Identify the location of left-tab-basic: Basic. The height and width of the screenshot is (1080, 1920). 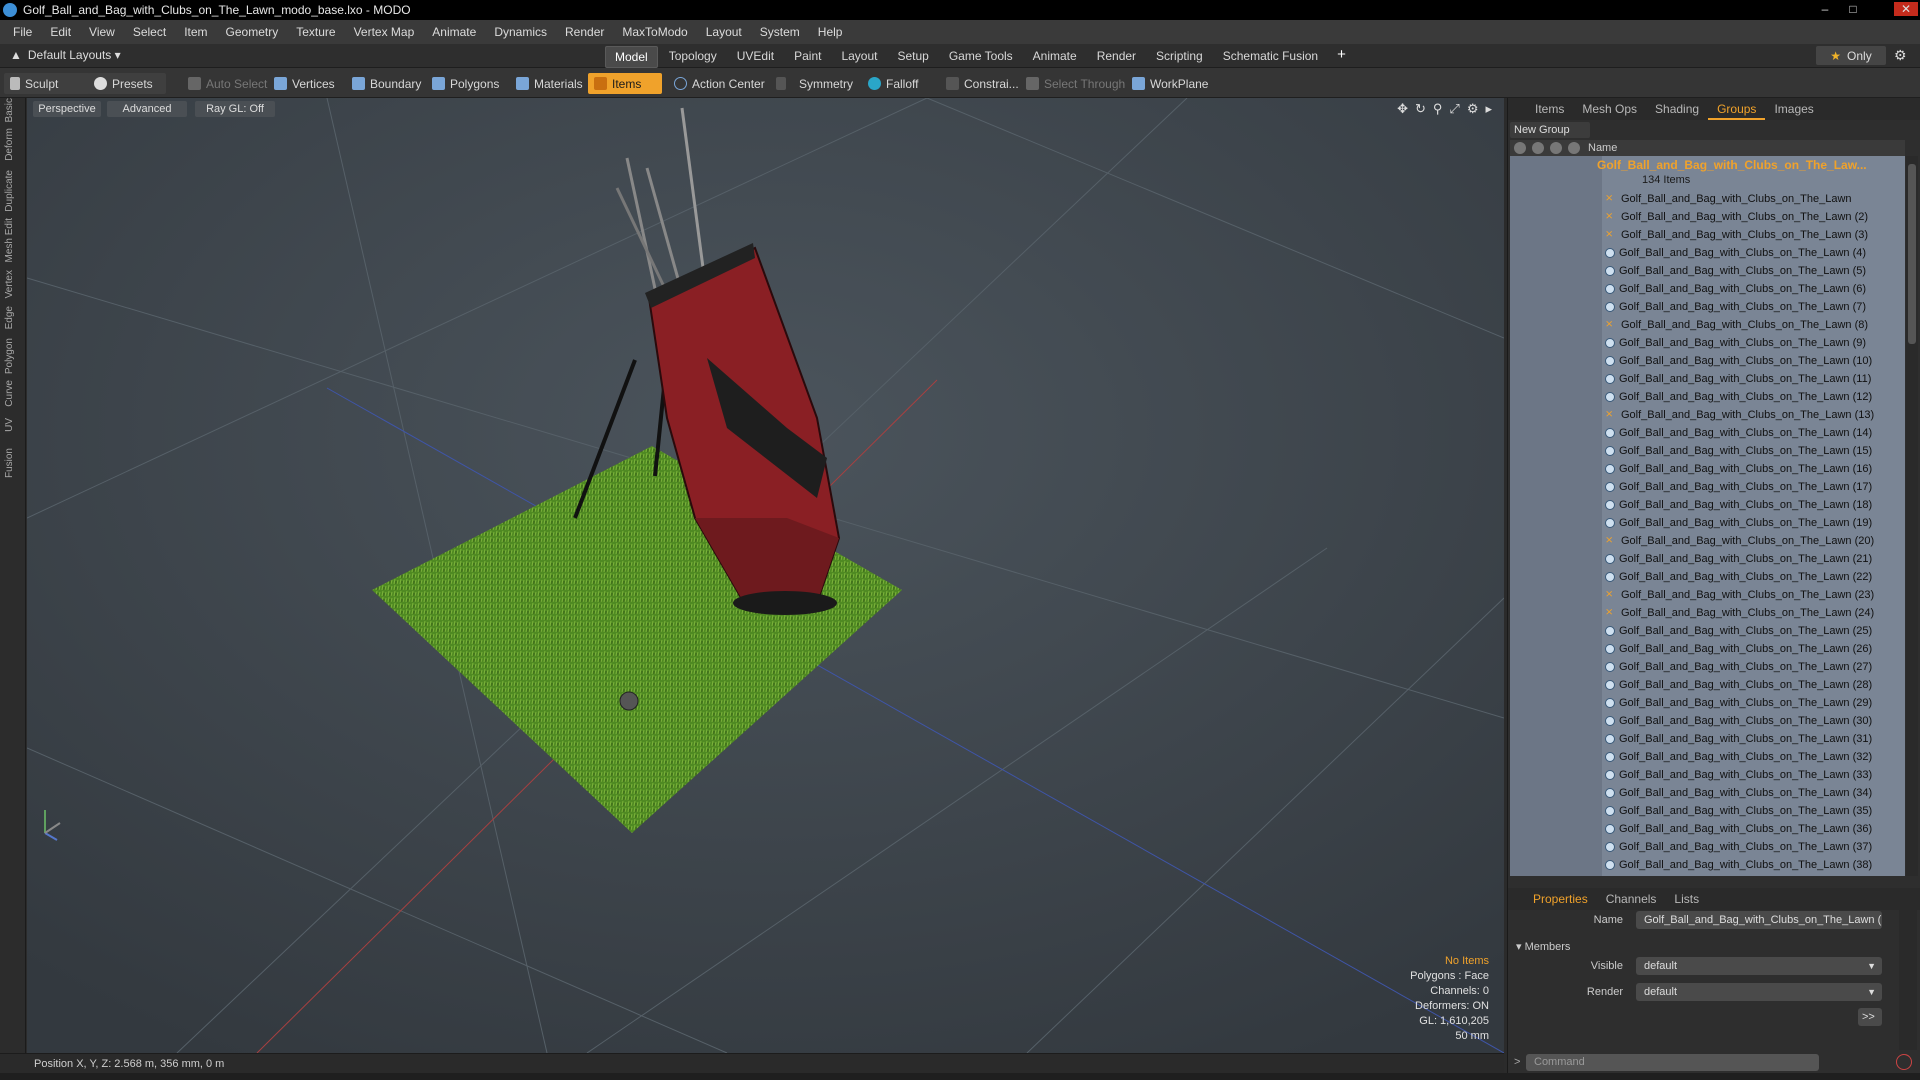
(9, 110).